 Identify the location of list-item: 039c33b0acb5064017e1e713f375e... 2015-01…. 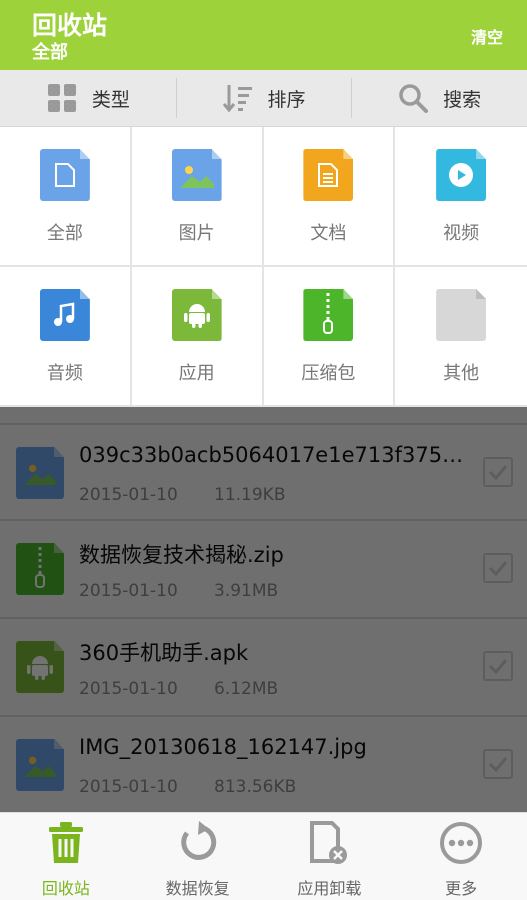
(263, 472).